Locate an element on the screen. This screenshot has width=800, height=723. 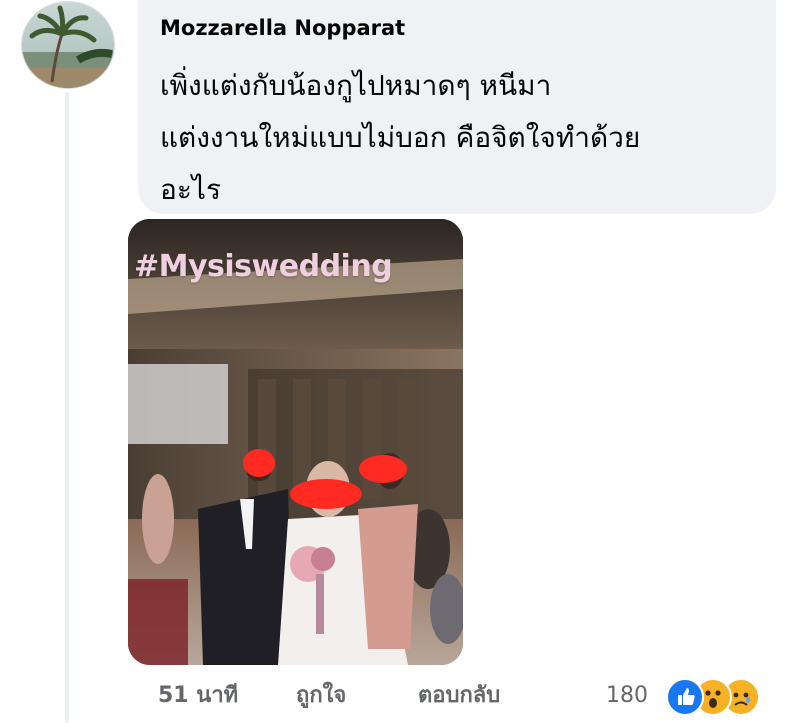
author-name: Mozzarella Nopparat is located at coordinates (282, 28).